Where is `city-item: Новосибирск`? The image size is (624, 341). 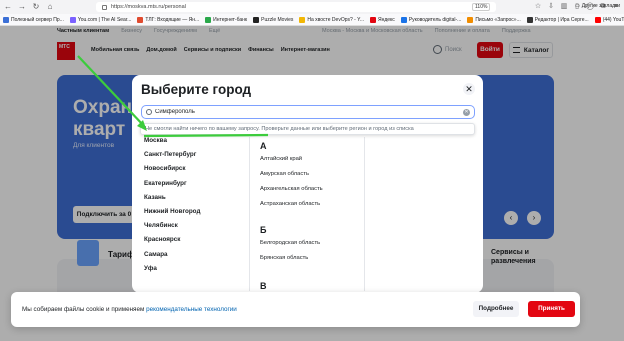
city-item: Новосибирск is located at coordinates (165, 168).